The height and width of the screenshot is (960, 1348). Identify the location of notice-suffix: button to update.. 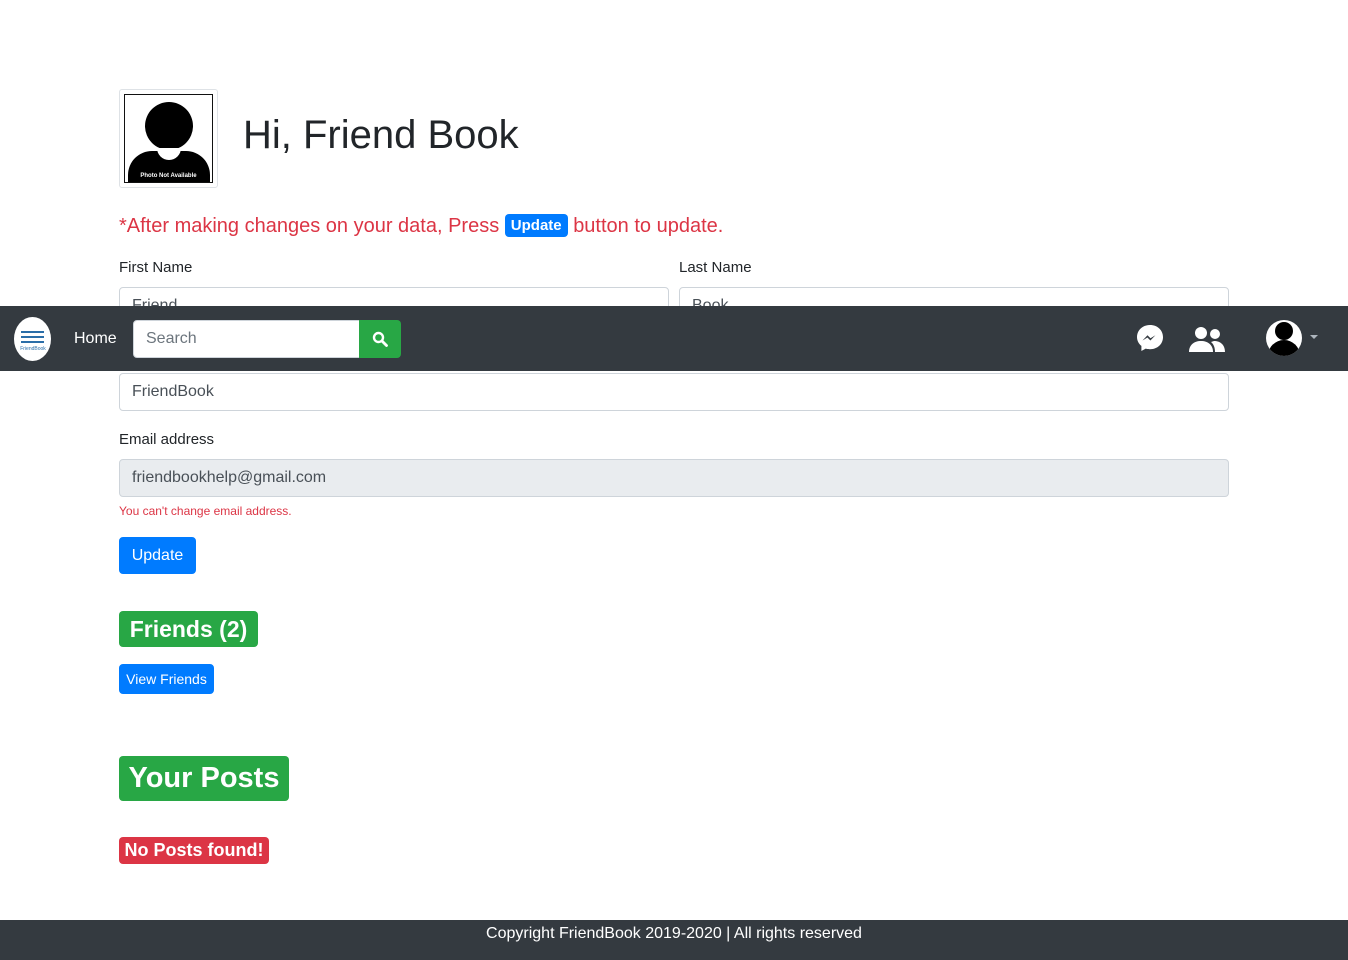
(648, 226).